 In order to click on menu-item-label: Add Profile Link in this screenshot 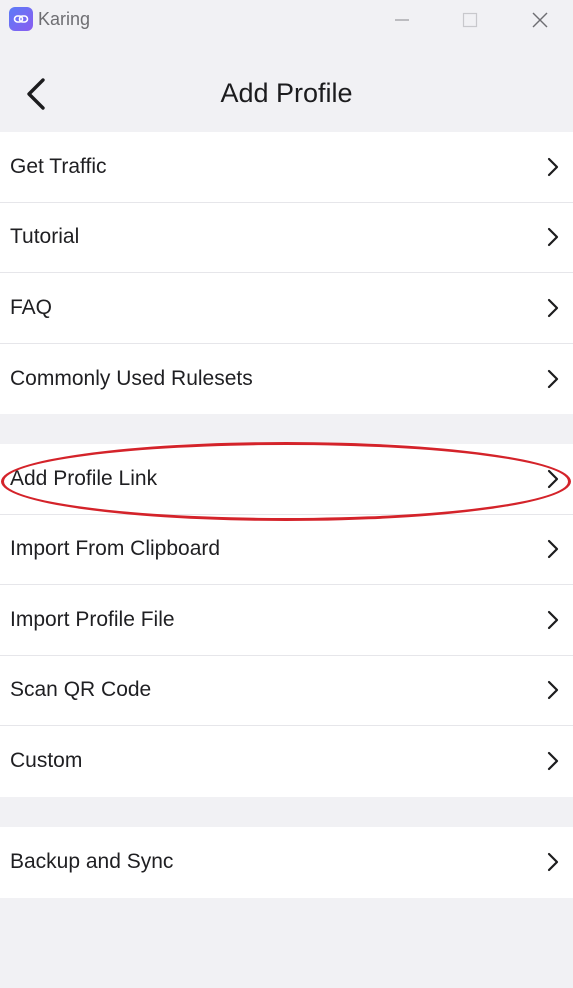, I will do `click(84, 478)`.